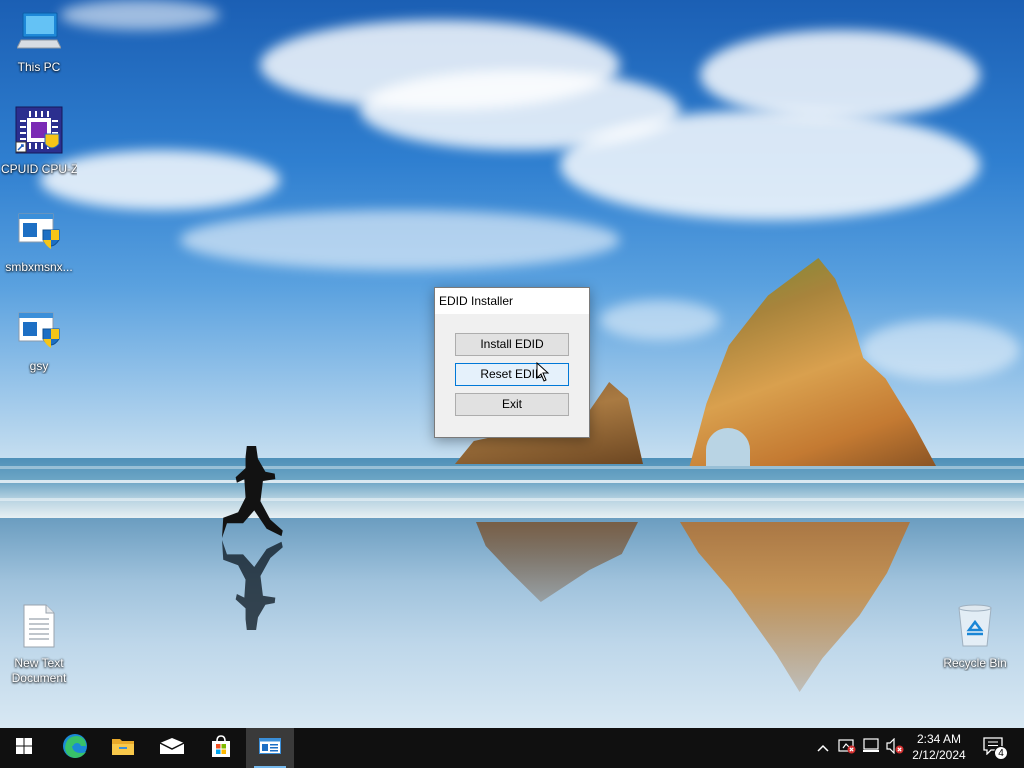 This screenshot has height=768, width=1024. I want to click on windows-logo-icon, so click(24, 748).